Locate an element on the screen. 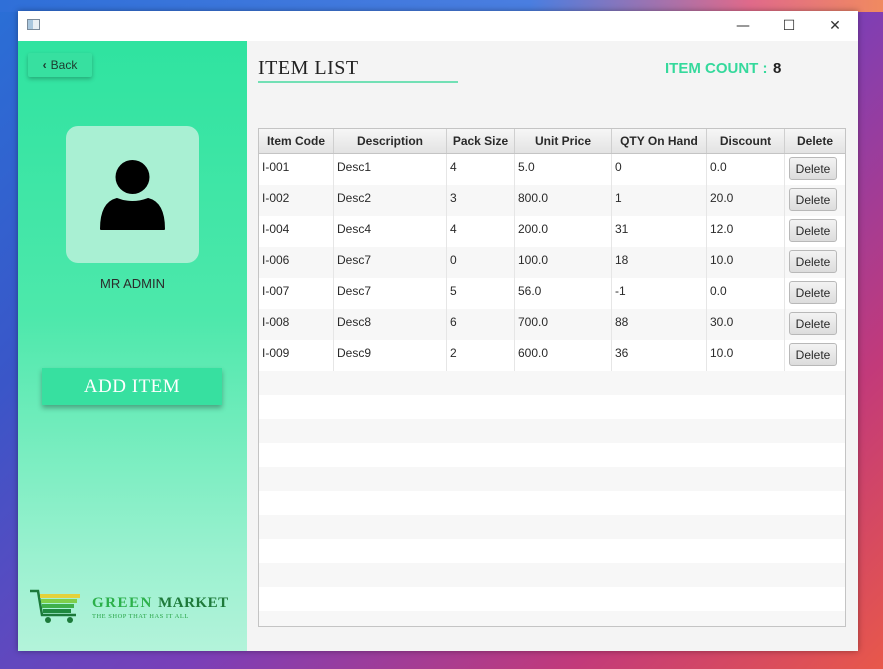  cell-qty-on-hand: -1 is located at coordinates (659, 293).